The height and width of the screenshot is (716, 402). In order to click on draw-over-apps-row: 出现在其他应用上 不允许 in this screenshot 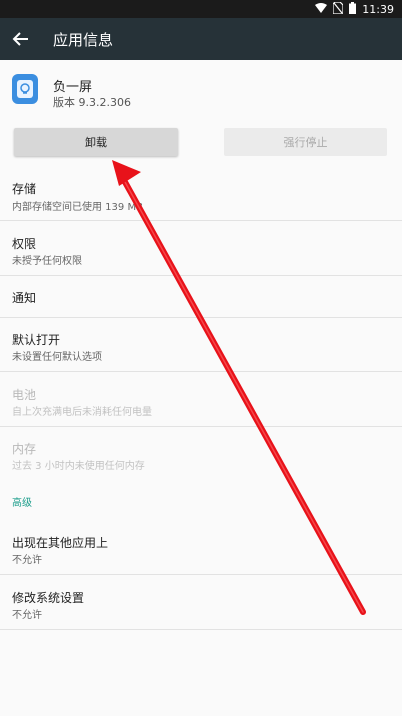, I will do `click(201, 548)`.